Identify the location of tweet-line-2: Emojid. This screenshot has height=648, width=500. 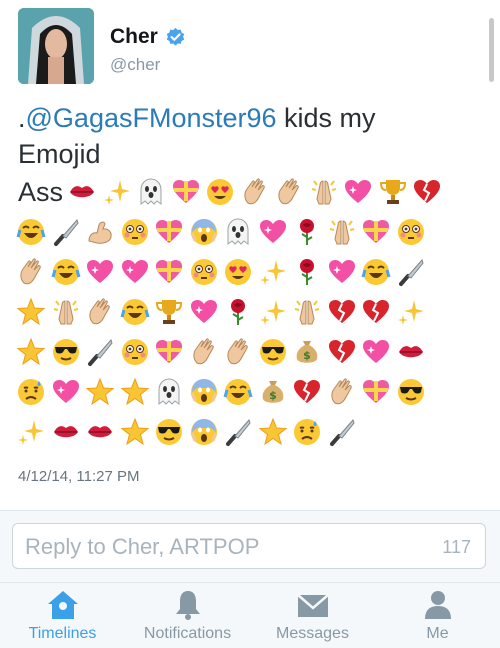
(59, 154).